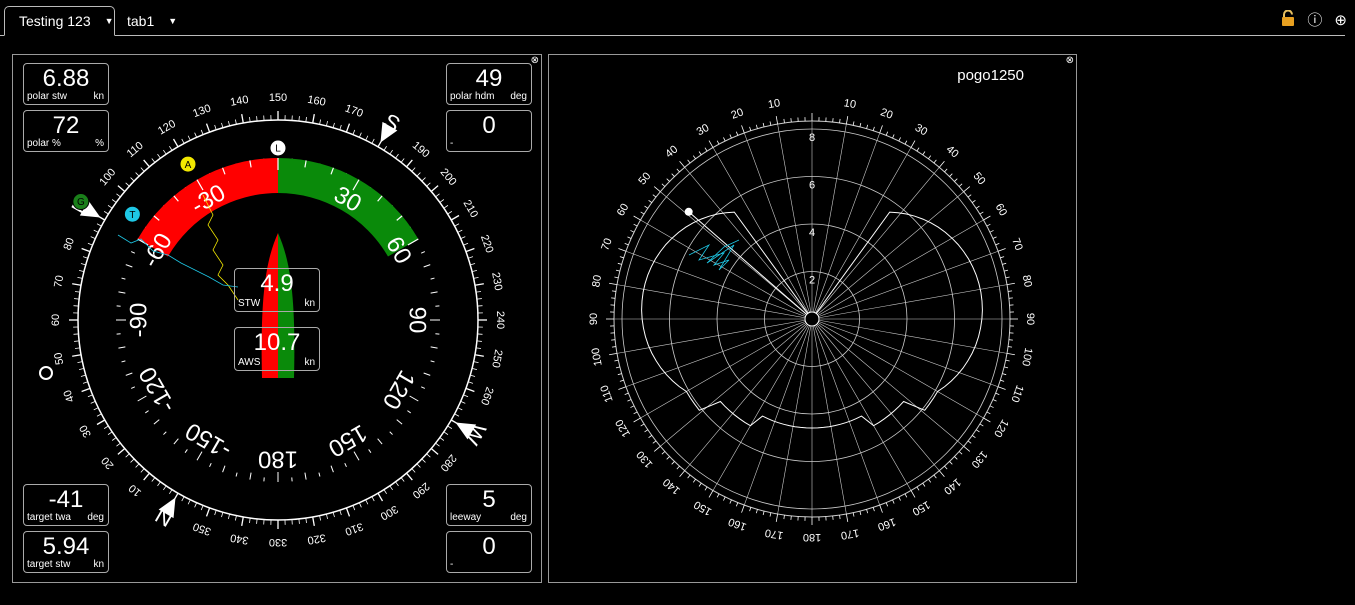  What do you see at coordinates (750, 265) in the screenshot?
I see `polar-target-line` at bounding box center [750, 265].